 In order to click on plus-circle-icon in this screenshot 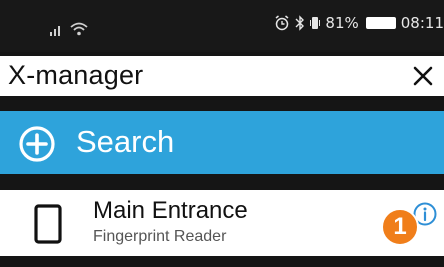, I will do `click(37, 144)`.